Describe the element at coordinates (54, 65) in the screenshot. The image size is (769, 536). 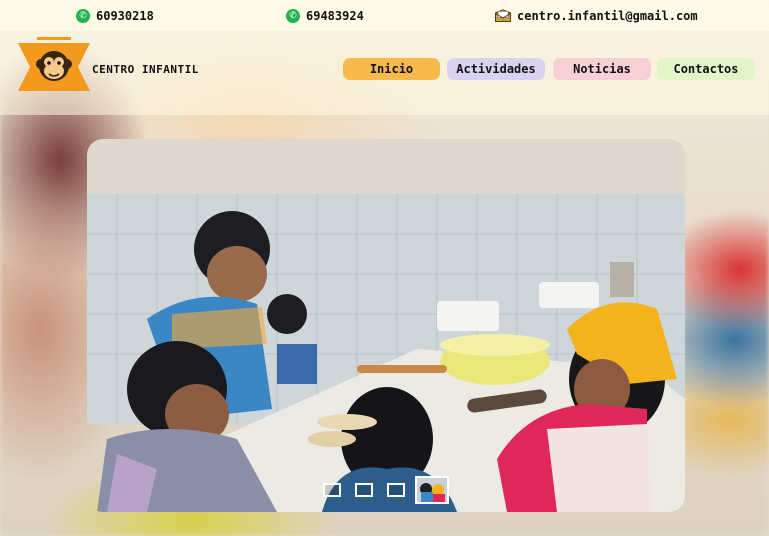
I see `monkey-logo-icon` at that location.